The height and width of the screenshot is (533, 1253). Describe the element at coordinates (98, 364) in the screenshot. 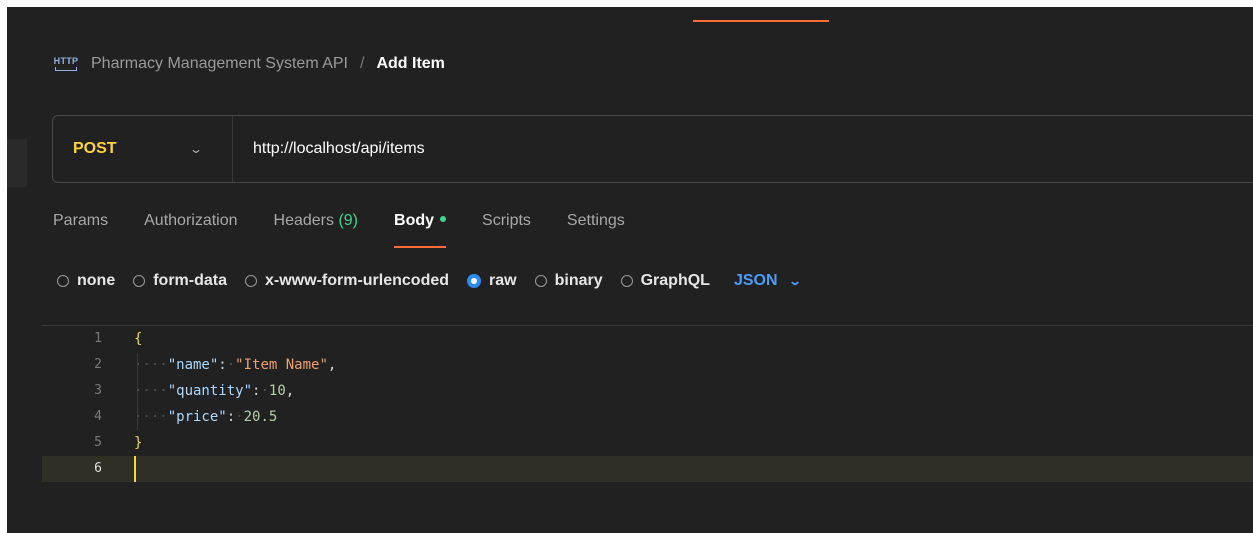

I see `line-number: 2` at that location.